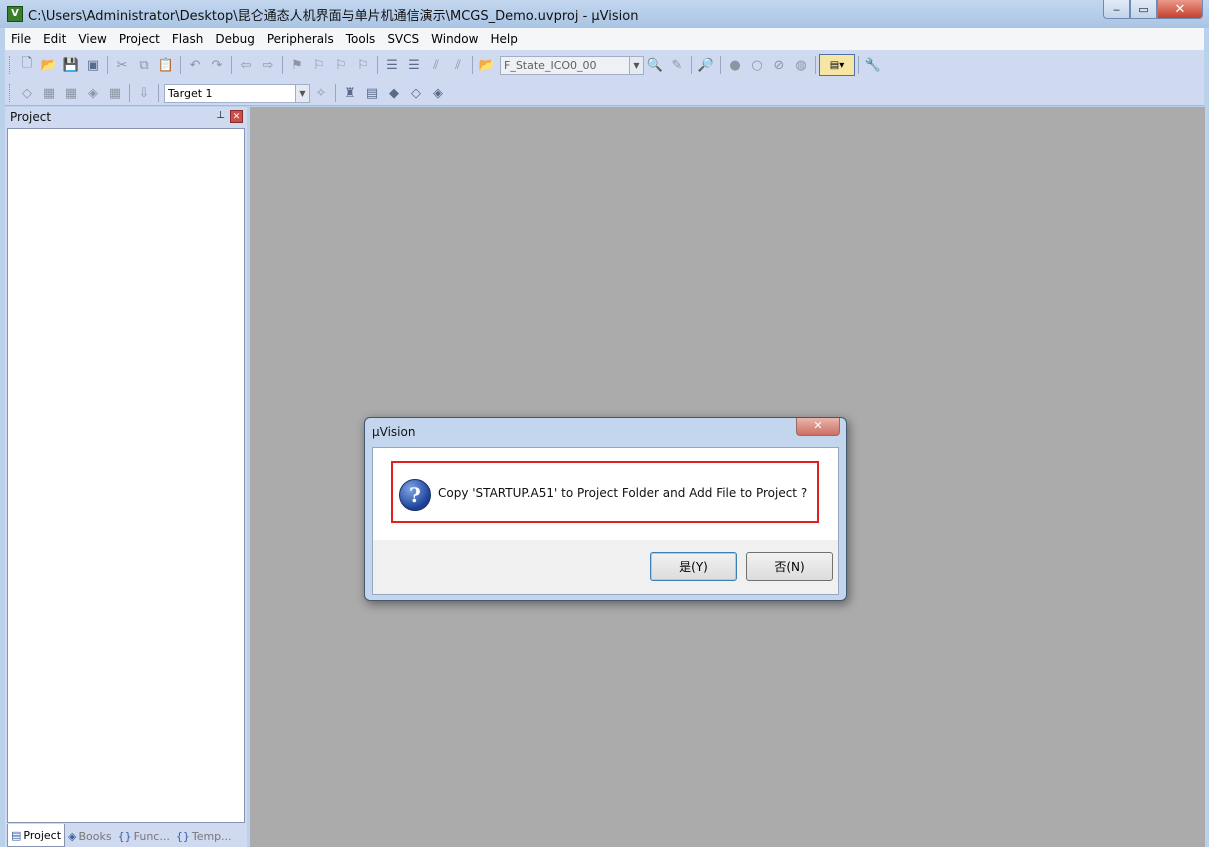 This screenshot has height=847, width=1209. What do you see at coordinates (246, 65) in the screenshot?
I see `navigate-back-icon: ⇦` at bounding box center [246, 65].